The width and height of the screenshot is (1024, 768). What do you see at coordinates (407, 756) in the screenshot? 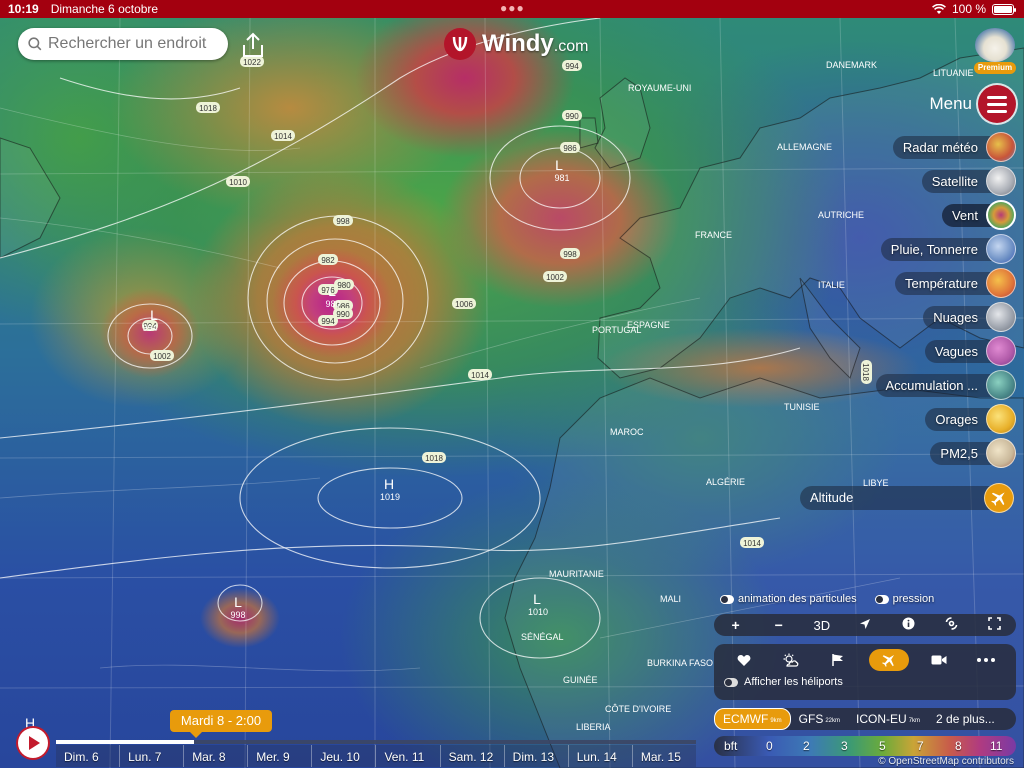
I see `timeline-day: Ven. 11` at bounding box center [407, 756].